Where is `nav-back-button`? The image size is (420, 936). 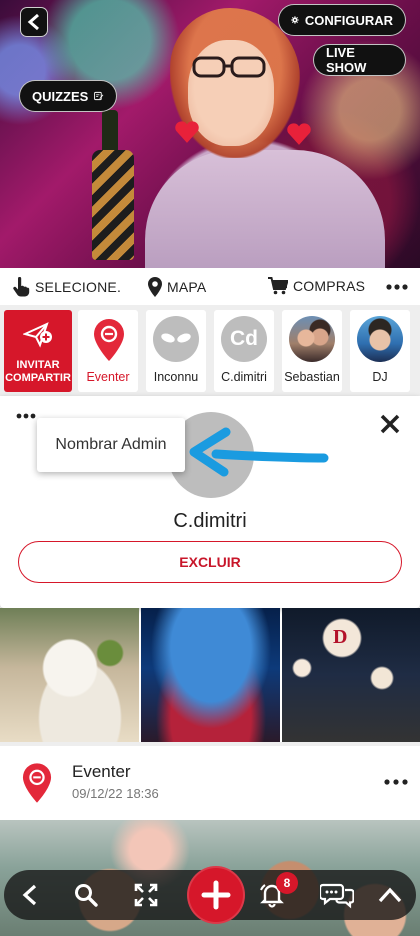
nav-back-button is located at coordinates (30, 895).